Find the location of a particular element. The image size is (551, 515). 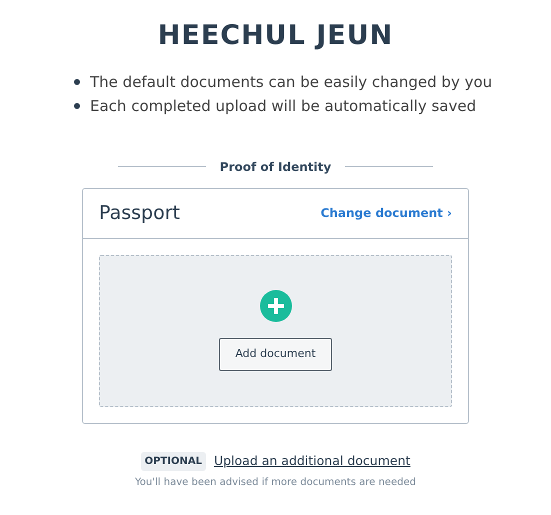

optional-badge: OPTIONAL is located at coordinates (173, 461).